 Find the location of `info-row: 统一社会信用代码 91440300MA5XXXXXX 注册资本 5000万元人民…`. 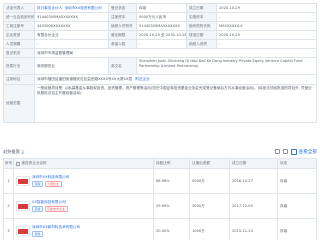

info-row: 统一社会信用代码 91440300MA5XXXXXX 注册资本 5000万元人民… is located at coordinates (160, 17).